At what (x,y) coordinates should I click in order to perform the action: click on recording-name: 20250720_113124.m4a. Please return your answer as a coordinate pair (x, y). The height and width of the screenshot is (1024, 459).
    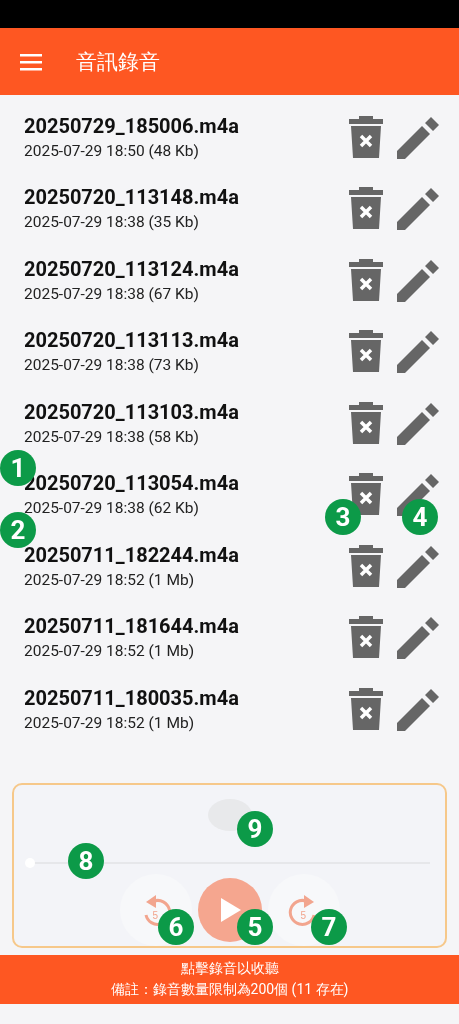
    Looking at the image, I should click on (131, 268).